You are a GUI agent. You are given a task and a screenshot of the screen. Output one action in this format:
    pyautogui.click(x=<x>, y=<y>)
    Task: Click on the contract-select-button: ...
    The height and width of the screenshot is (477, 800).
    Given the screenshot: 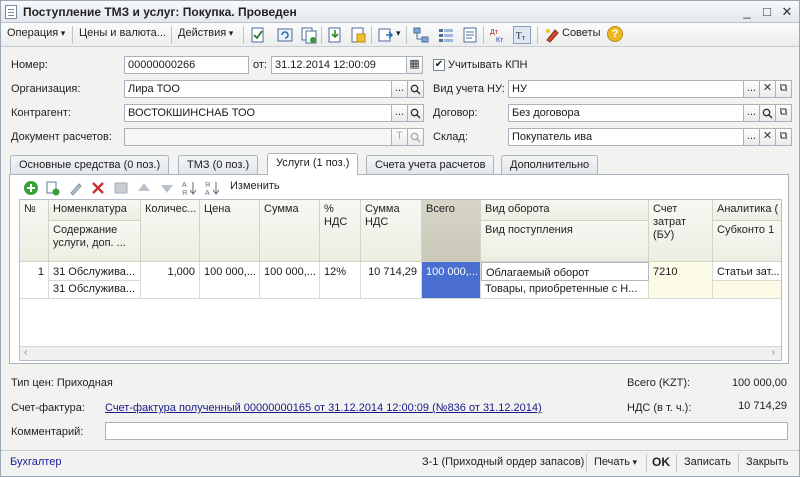 What is the action you would take?
    pyautogui.click(x=751, y=113)
    